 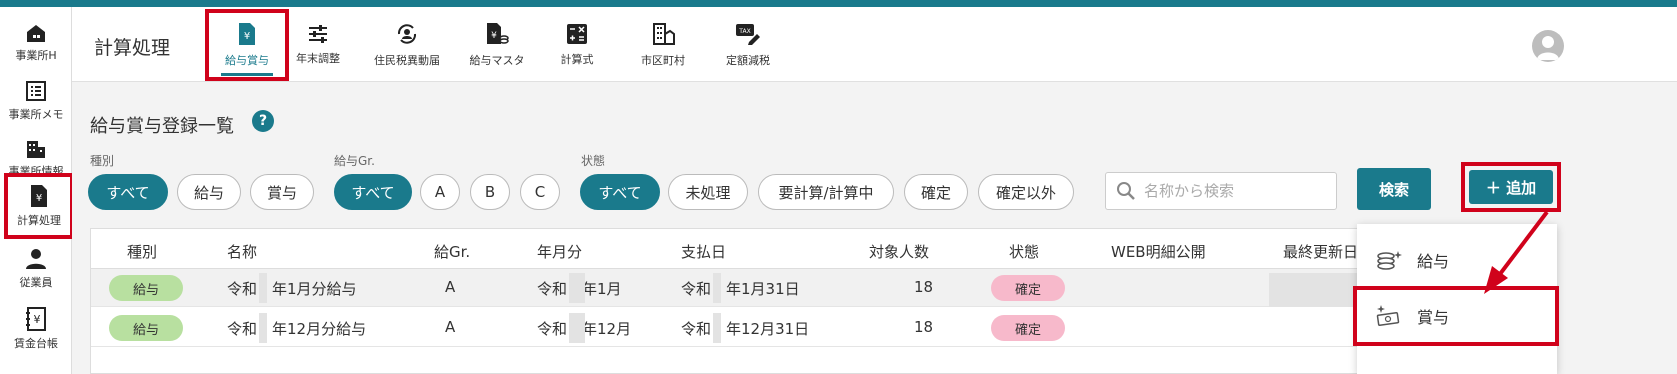 What do you see at coordinates (282, 192) in the screenshot?
I see `filter-type-bonus: 賞与` at bounding box center [282, 192].